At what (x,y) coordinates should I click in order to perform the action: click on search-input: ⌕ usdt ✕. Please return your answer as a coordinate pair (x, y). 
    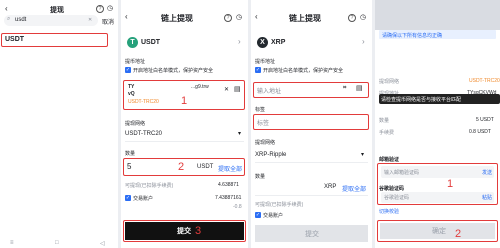
    Looking at the image, I should click on (51, 20).